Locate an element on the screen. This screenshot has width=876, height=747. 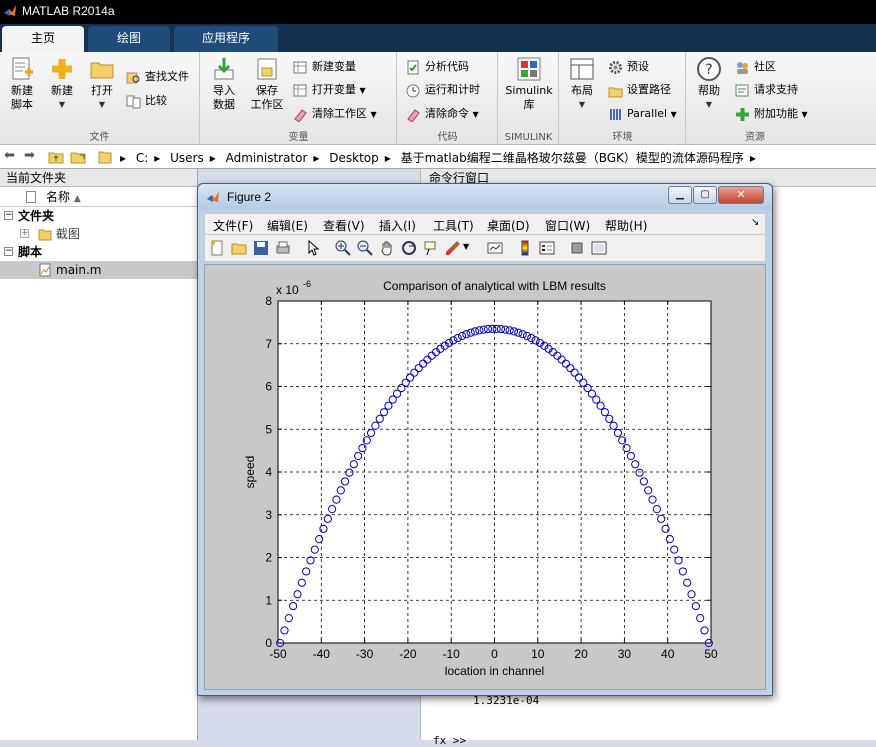
colorbar-icon is located at coordinates (525, 248).